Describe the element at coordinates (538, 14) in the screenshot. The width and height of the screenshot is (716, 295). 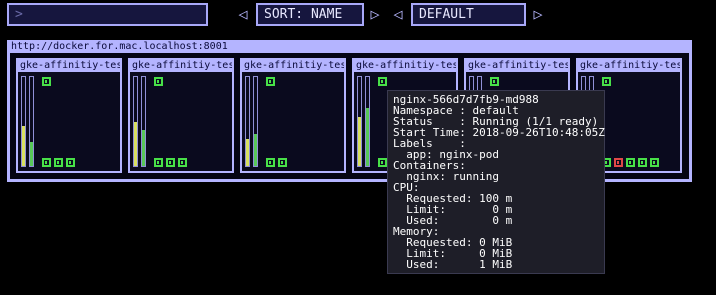
I see `view-next-arrow-icon: ▷` at that location.